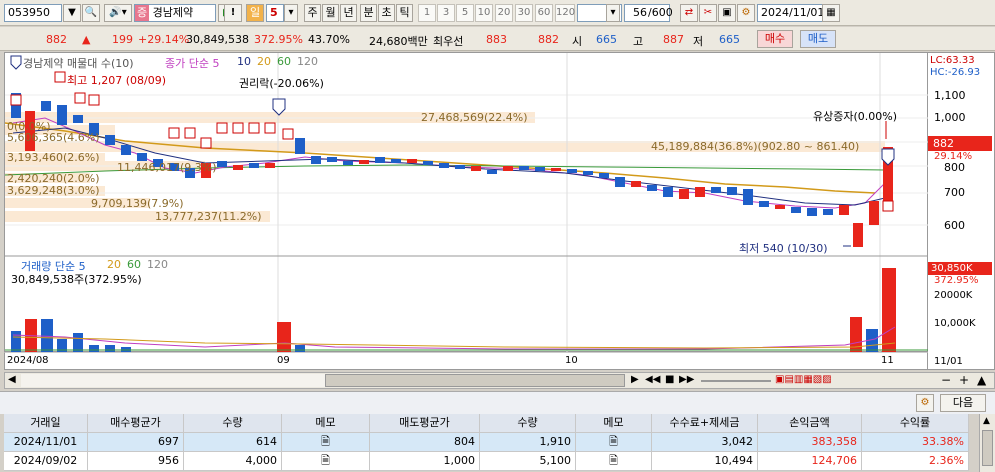 Image resolution: width=995 pixels, height=472 pixels. What do you see at coordinates (454, 342) in the screenshot?
I see `vol-ma20-line` at bounding box center [454, 342].